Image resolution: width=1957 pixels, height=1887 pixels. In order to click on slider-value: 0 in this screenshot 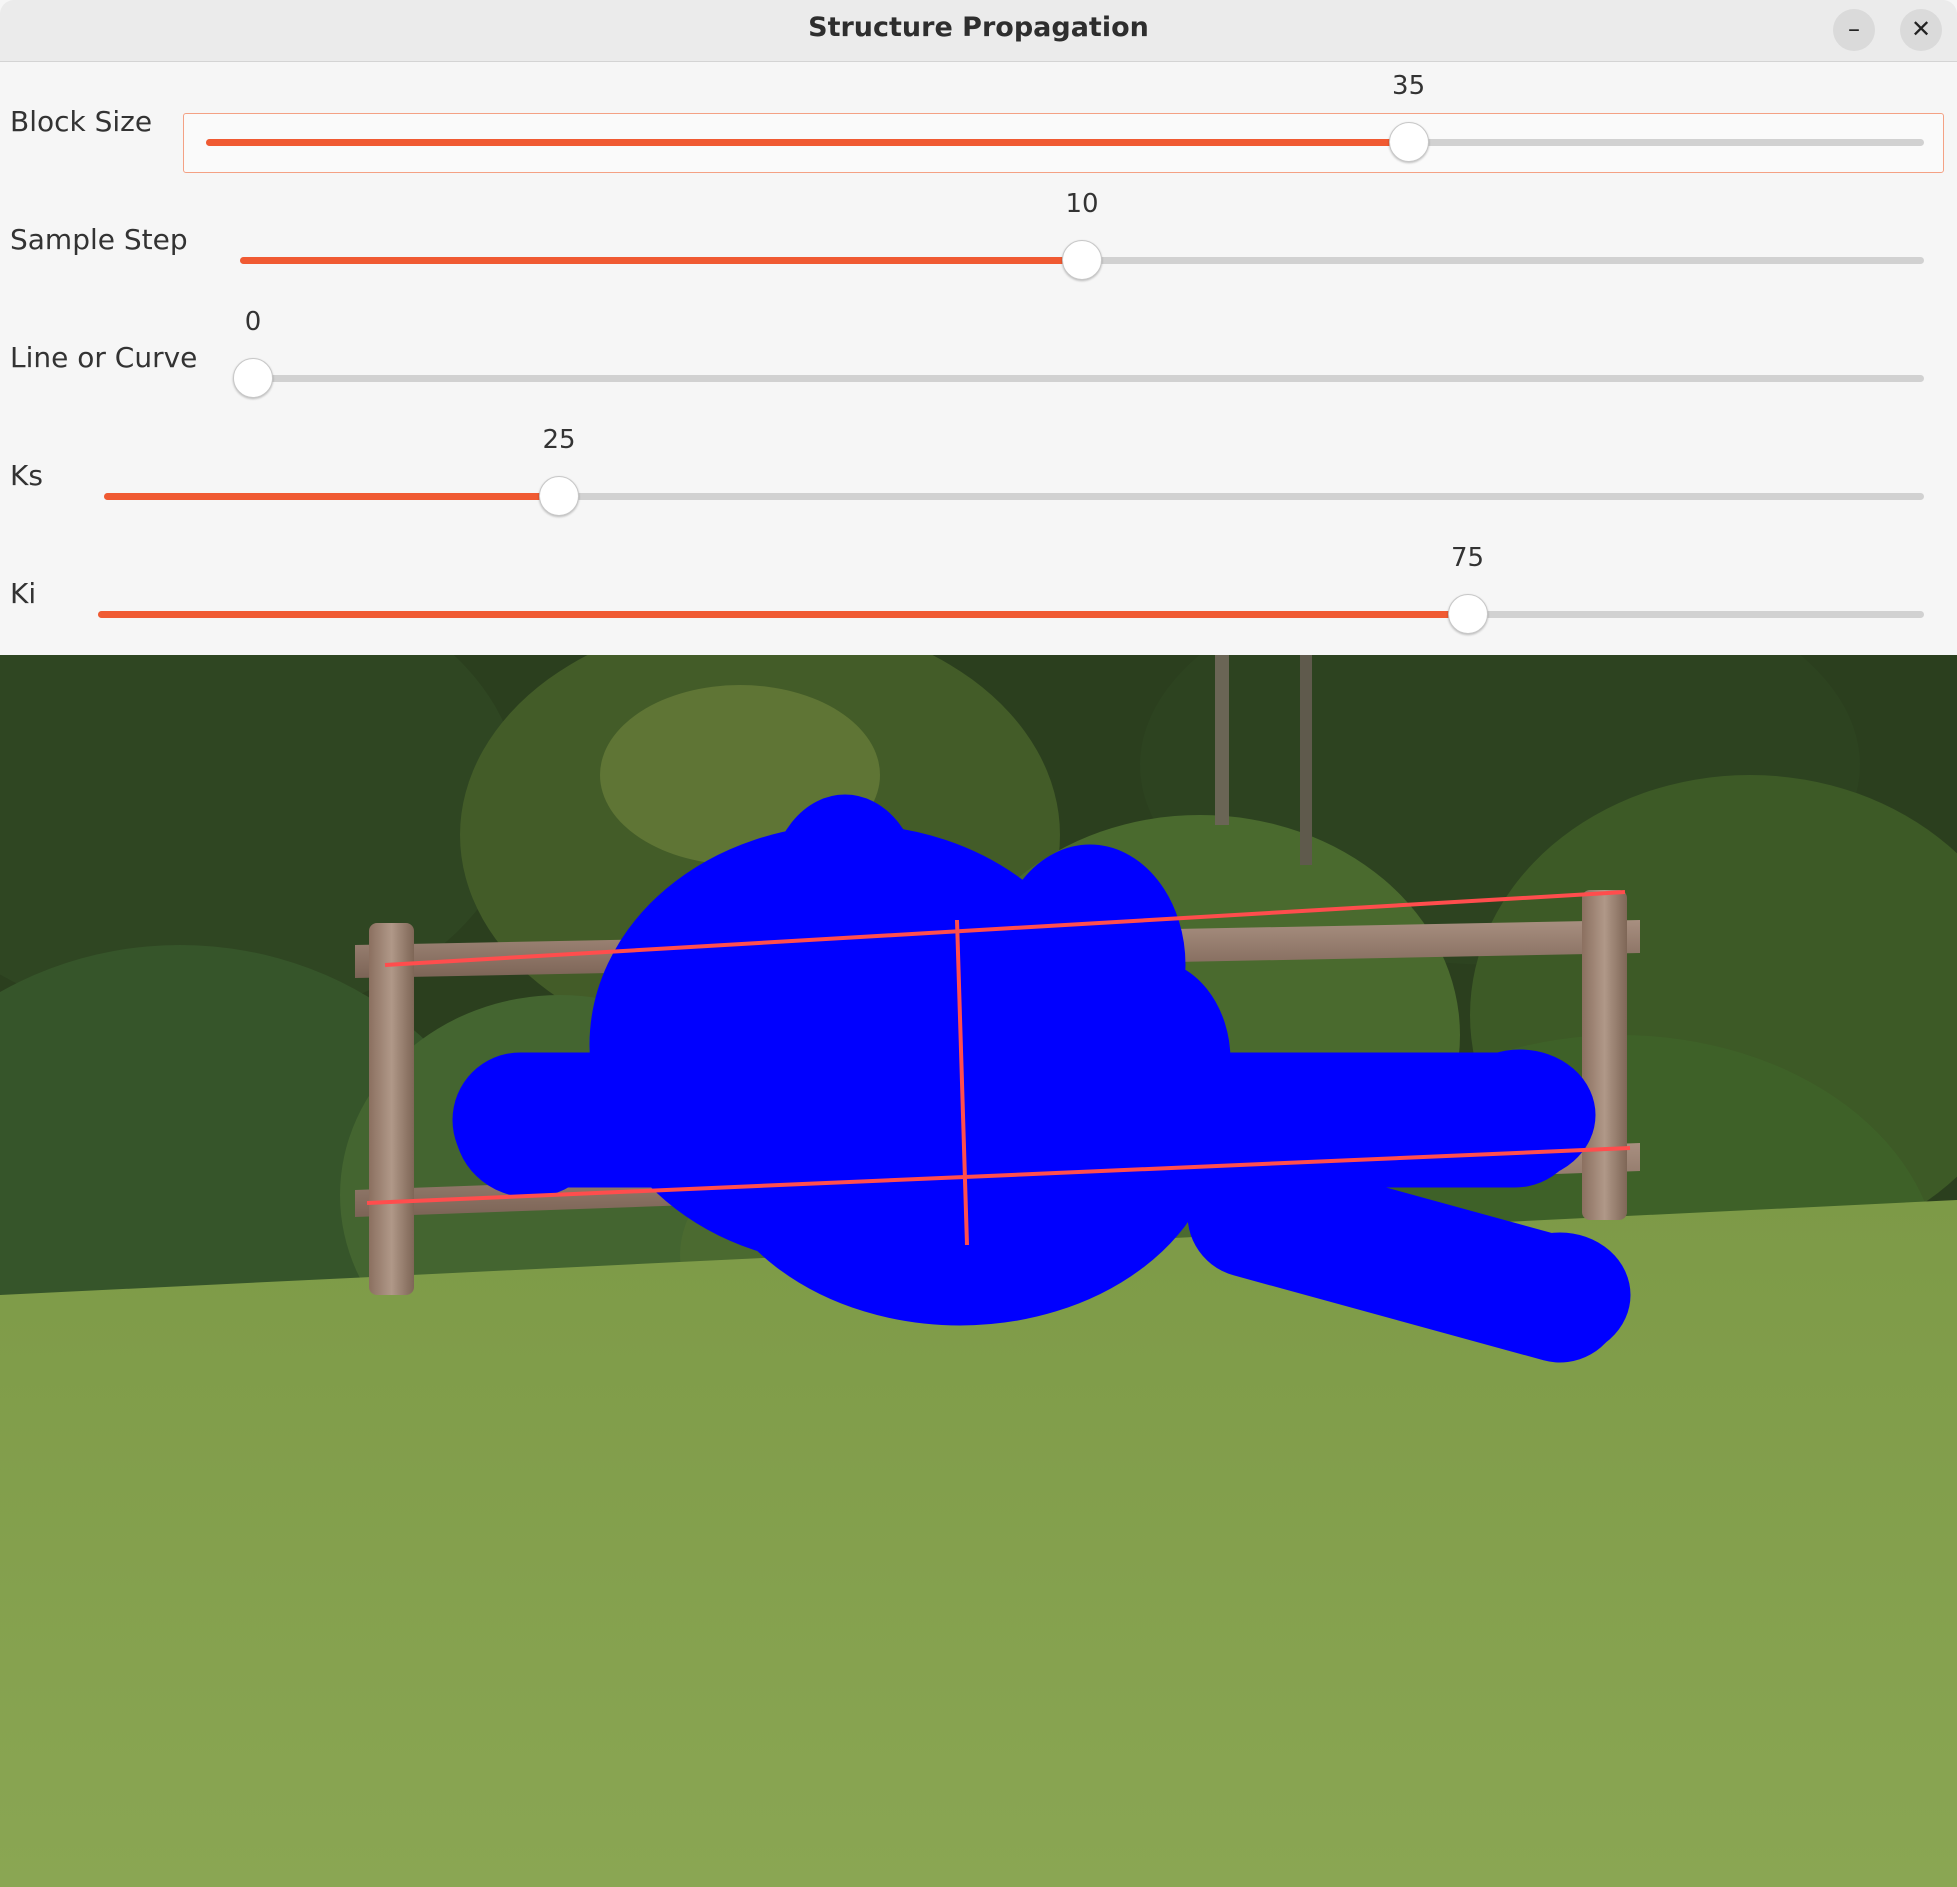, I will do `click(253, 322)`.